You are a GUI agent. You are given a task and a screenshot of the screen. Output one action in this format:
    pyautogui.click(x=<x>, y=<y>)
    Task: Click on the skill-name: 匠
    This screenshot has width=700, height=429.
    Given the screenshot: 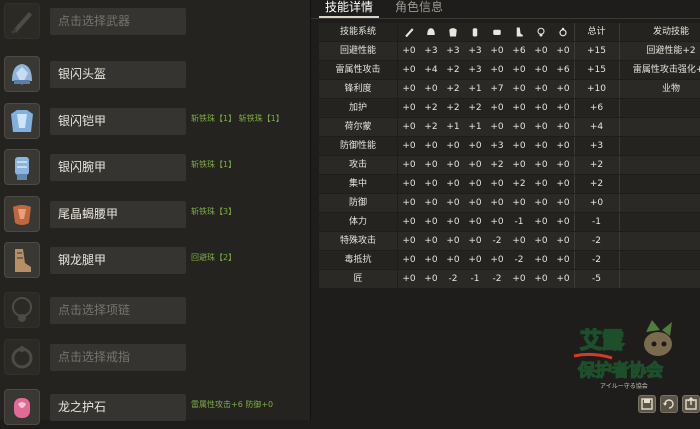 What is the action you would take?
    pyautogui.click(x=358, y=279)
    